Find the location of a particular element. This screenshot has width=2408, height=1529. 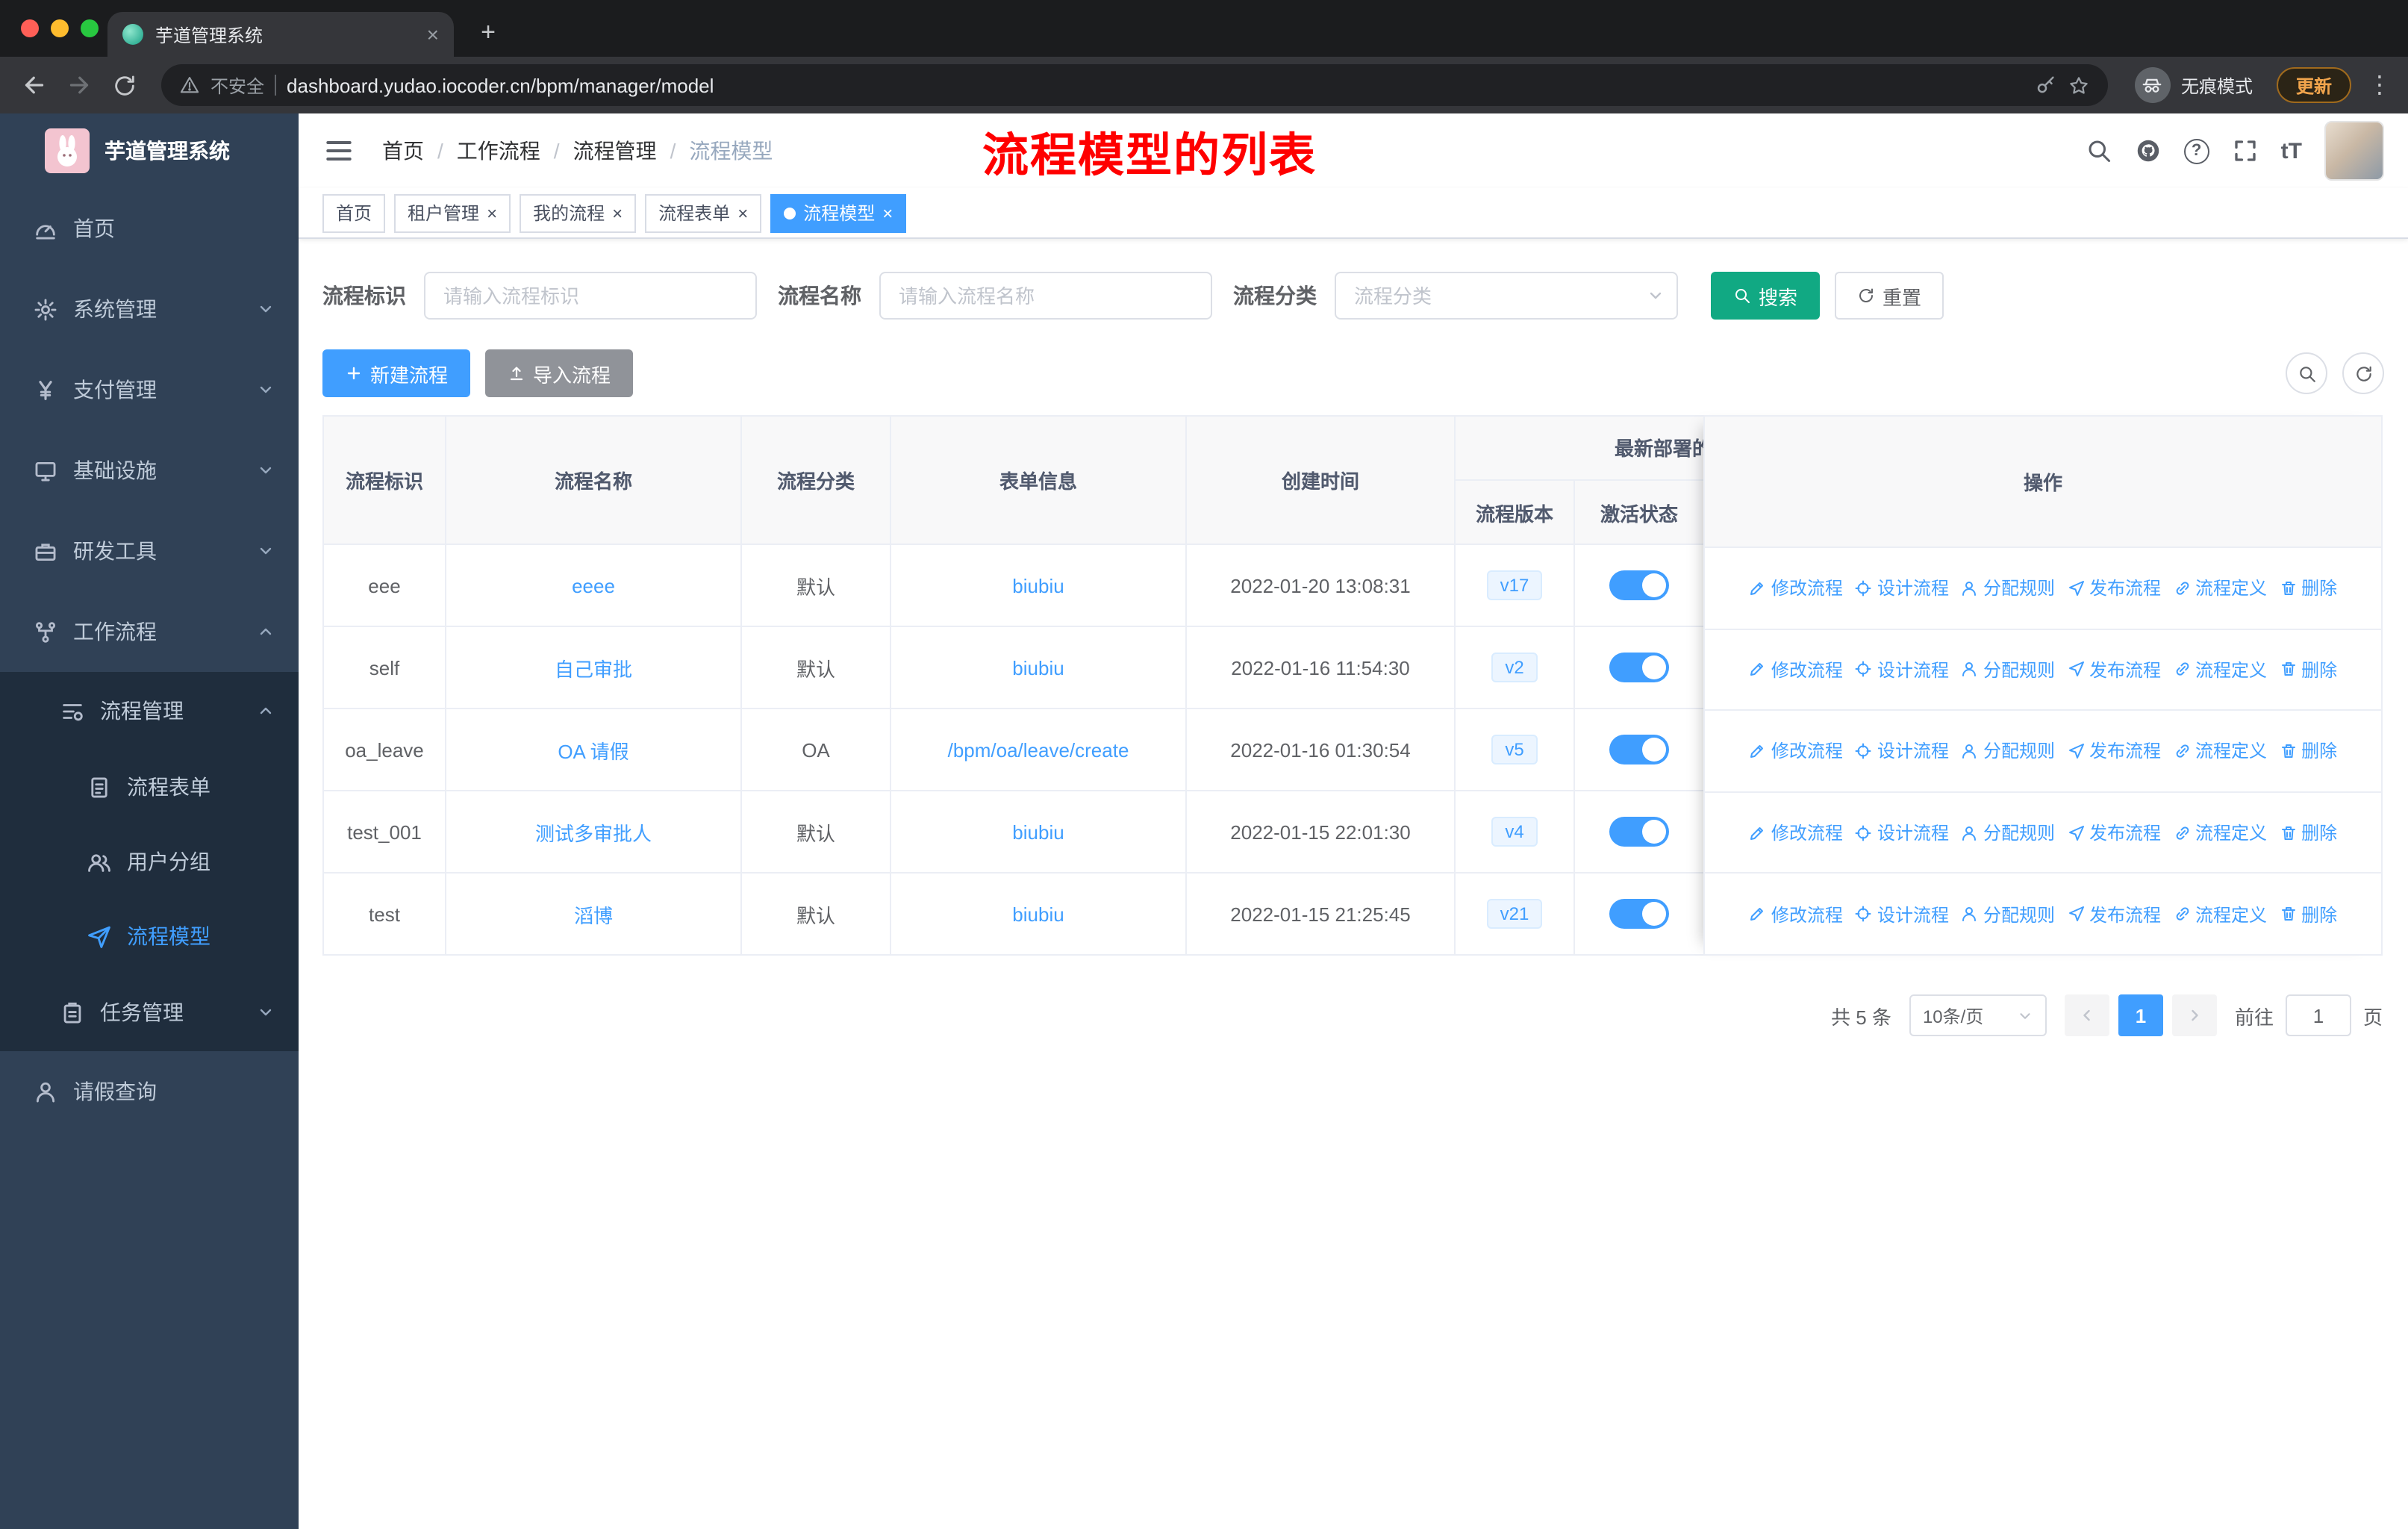

breadcrumb-home: 首页 is located at coordinates (403, 151).